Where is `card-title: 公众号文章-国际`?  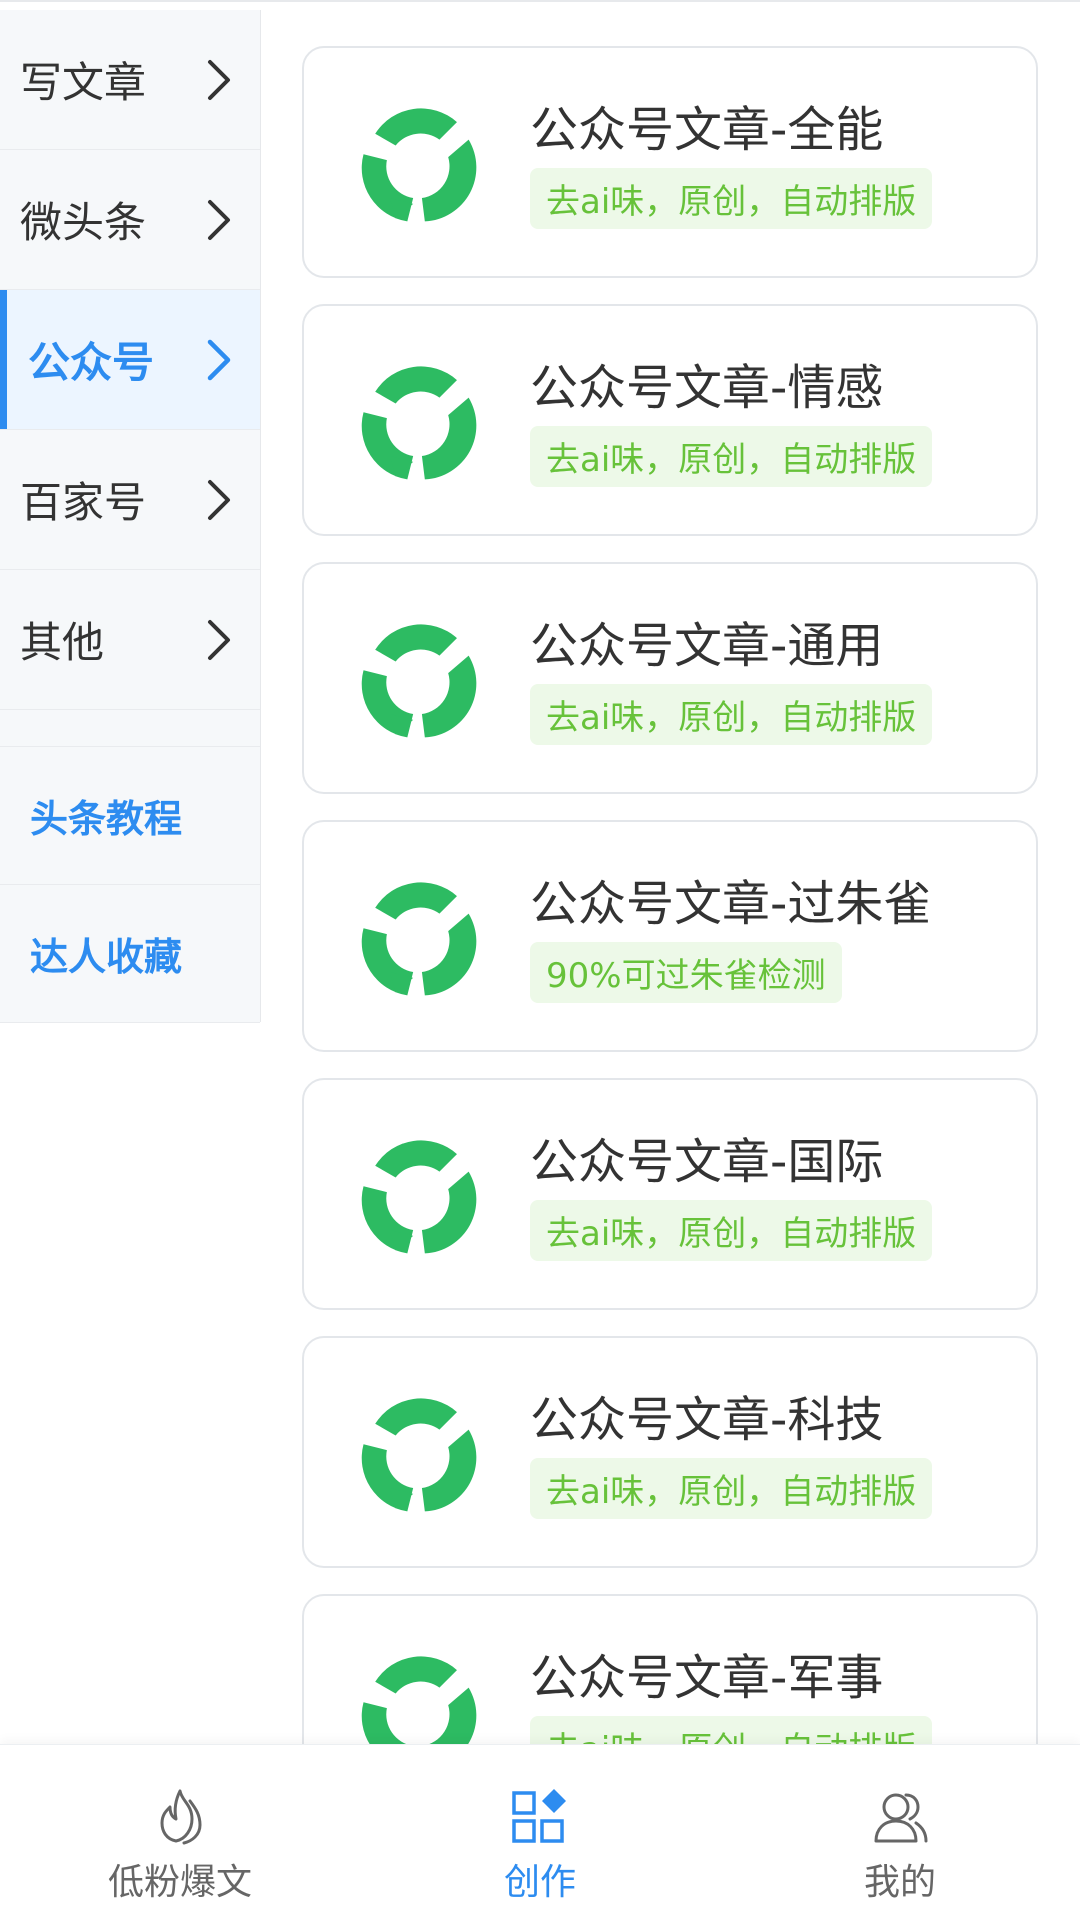
card-title: 公众号文章-国际 is located at coordinates (707, 1162).